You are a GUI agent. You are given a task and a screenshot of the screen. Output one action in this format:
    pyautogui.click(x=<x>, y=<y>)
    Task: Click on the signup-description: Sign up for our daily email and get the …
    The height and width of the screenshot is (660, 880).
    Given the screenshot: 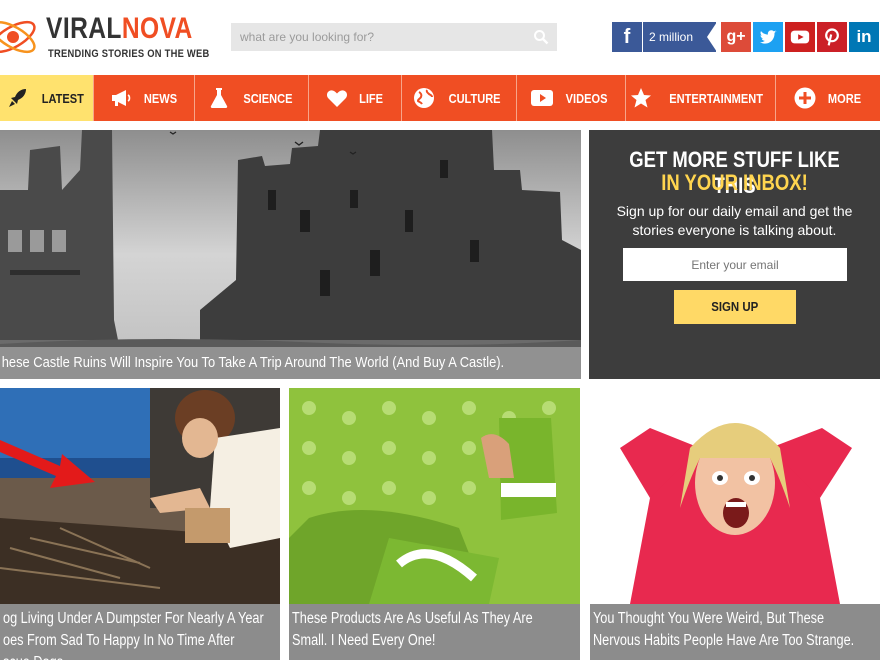 What is the action you would take?
    pyautogui.click(x=734, y=220)
    